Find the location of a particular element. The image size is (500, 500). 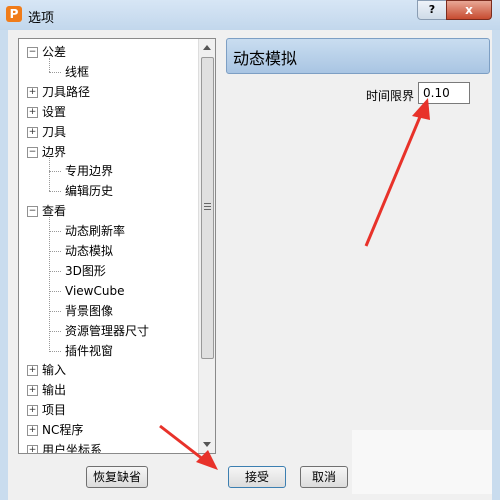

arrow-to-accept-button is located at coordinates (188, 447).